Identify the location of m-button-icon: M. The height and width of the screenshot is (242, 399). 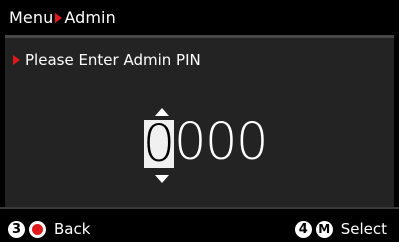
(324, 229).